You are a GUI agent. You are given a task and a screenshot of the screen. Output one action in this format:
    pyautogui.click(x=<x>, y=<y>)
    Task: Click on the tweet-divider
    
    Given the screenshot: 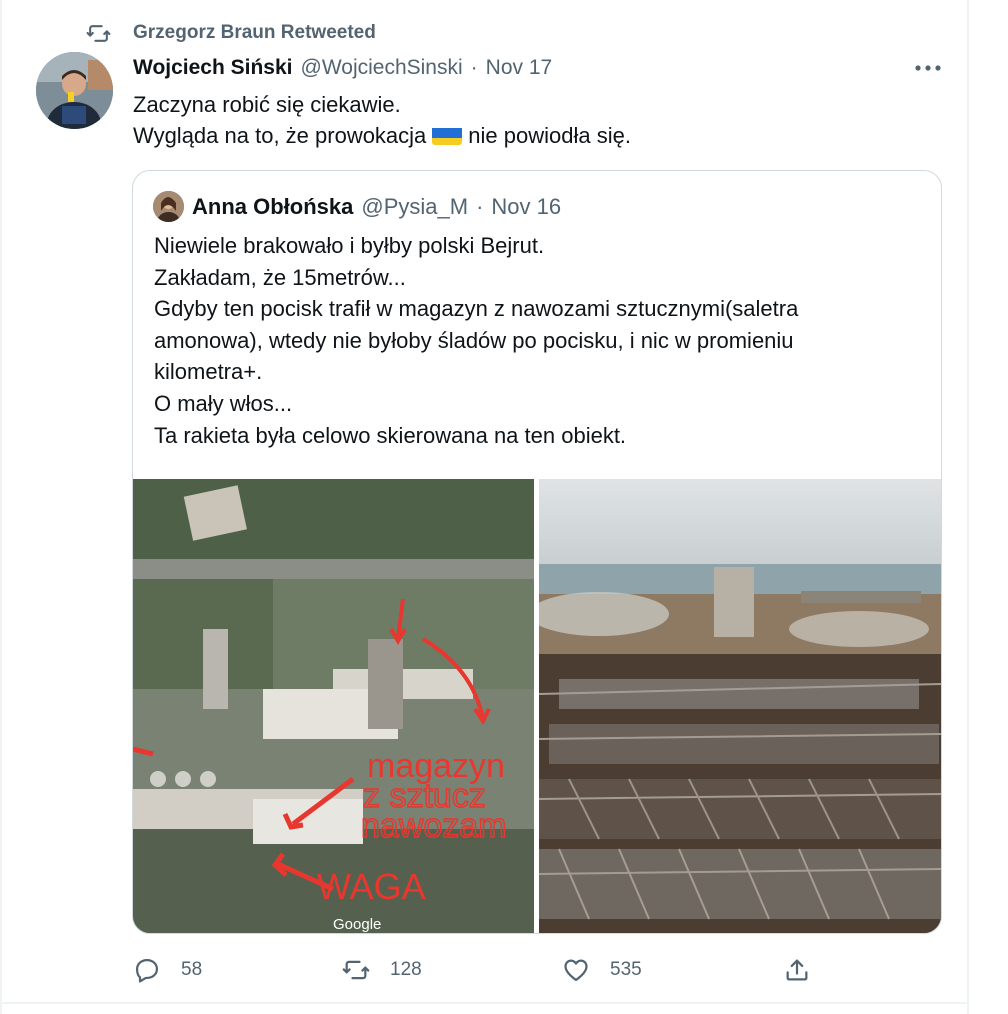 What is the action you would take?
    pyautogui.click(x=484, y=1003)
    